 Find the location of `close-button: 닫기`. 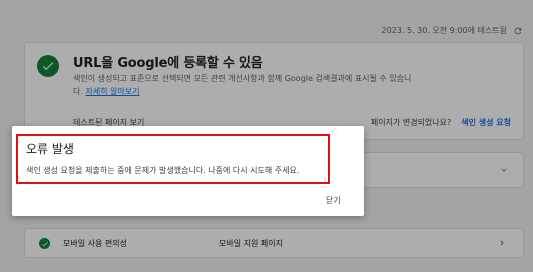

close-button: 닫기 is located at coordinates (333, 200).